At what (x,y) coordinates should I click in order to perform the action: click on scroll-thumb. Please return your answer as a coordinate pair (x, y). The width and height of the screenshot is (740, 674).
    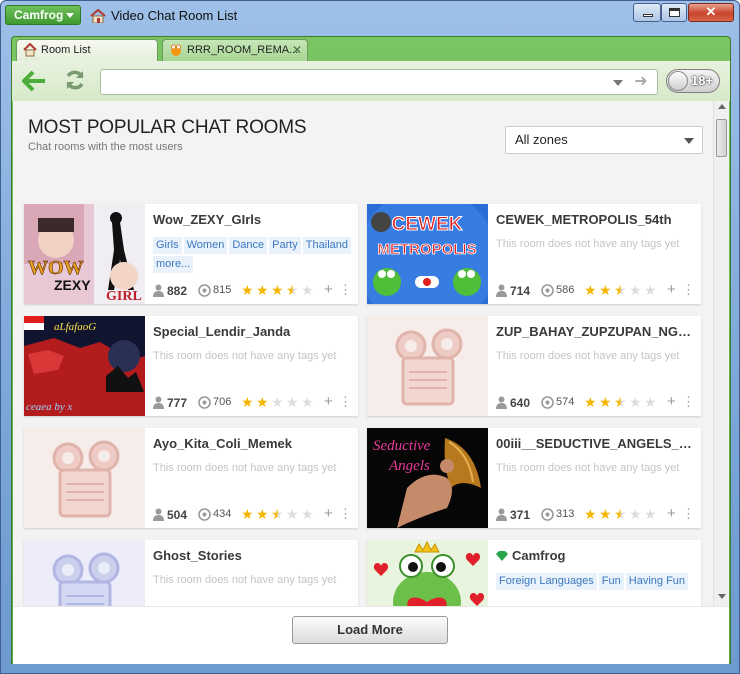
    Looking at the image, I should click on (721, 138).